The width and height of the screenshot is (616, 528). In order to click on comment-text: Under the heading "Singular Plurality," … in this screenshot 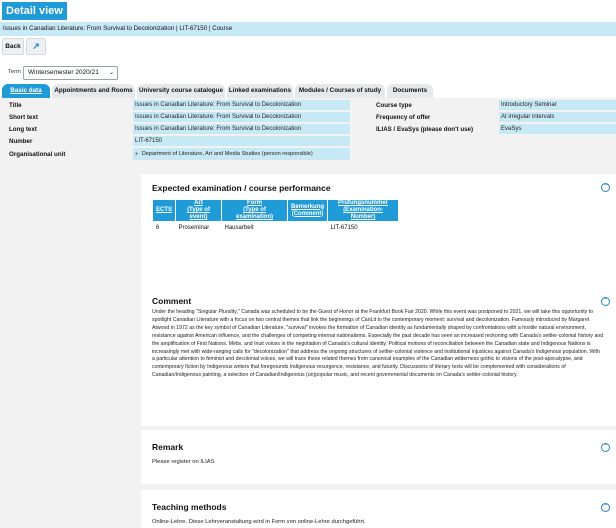, I will do `click(378, 344)`.